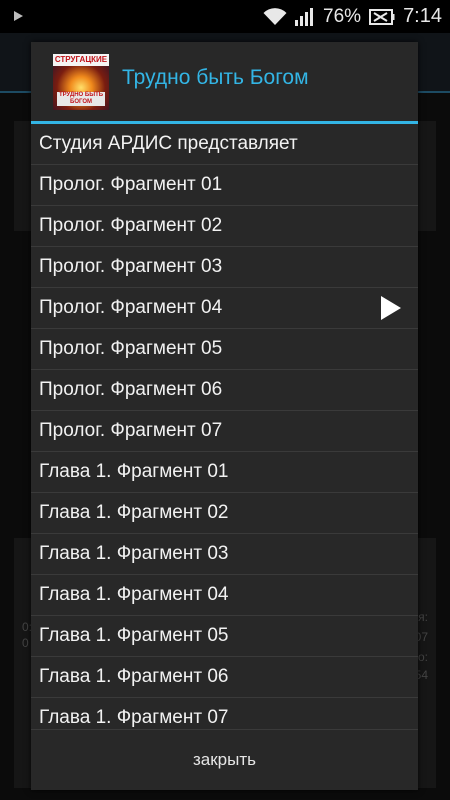 This screenshot has height=800, width=450. What do you see at coordinates (134, 594) in the screenshot?
I see `track-label: Глава 1. Фрагмент 04` at bounding box center [134, 594].